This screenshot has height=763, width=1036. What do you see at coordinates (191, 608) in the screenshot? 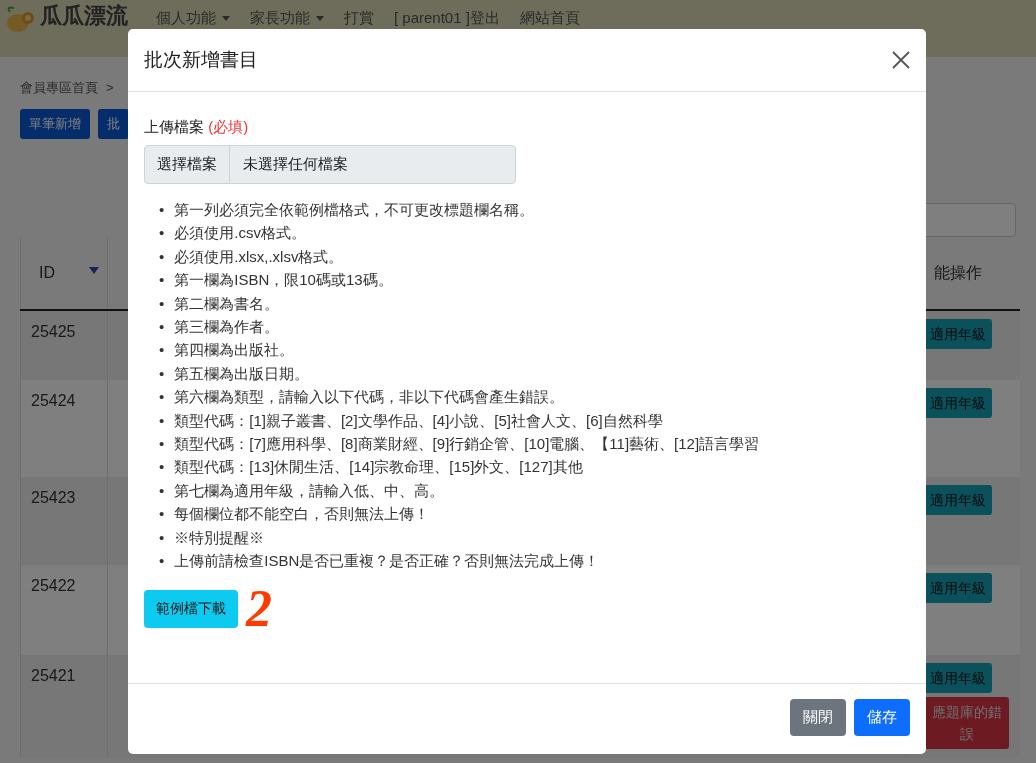
I see `download-sample-button: 範例檔下載` at bounding box center [191, 608].